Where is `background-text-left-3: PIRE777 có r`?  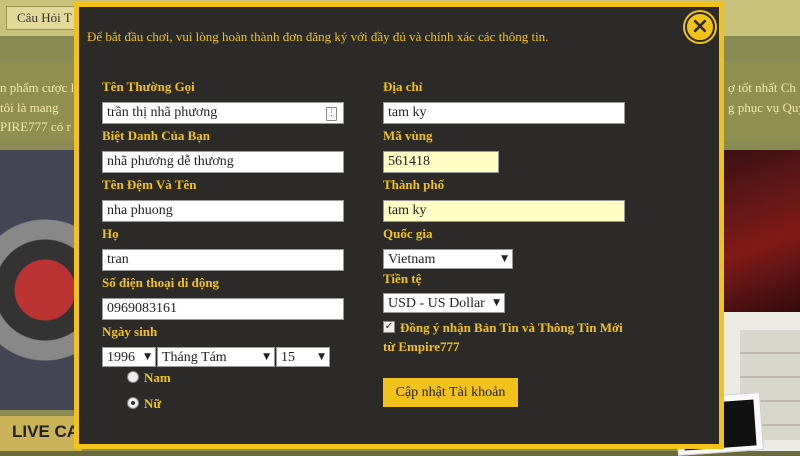 background-text-left-3: PIRE777 có r is located at coordinates (35, 126).